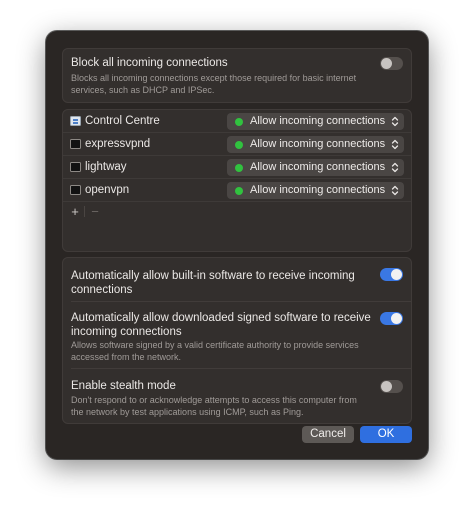 The height and width of the screenshot is (519, 474). I want to click on block-all-title: Block all incoming connections, so click(149, 63).